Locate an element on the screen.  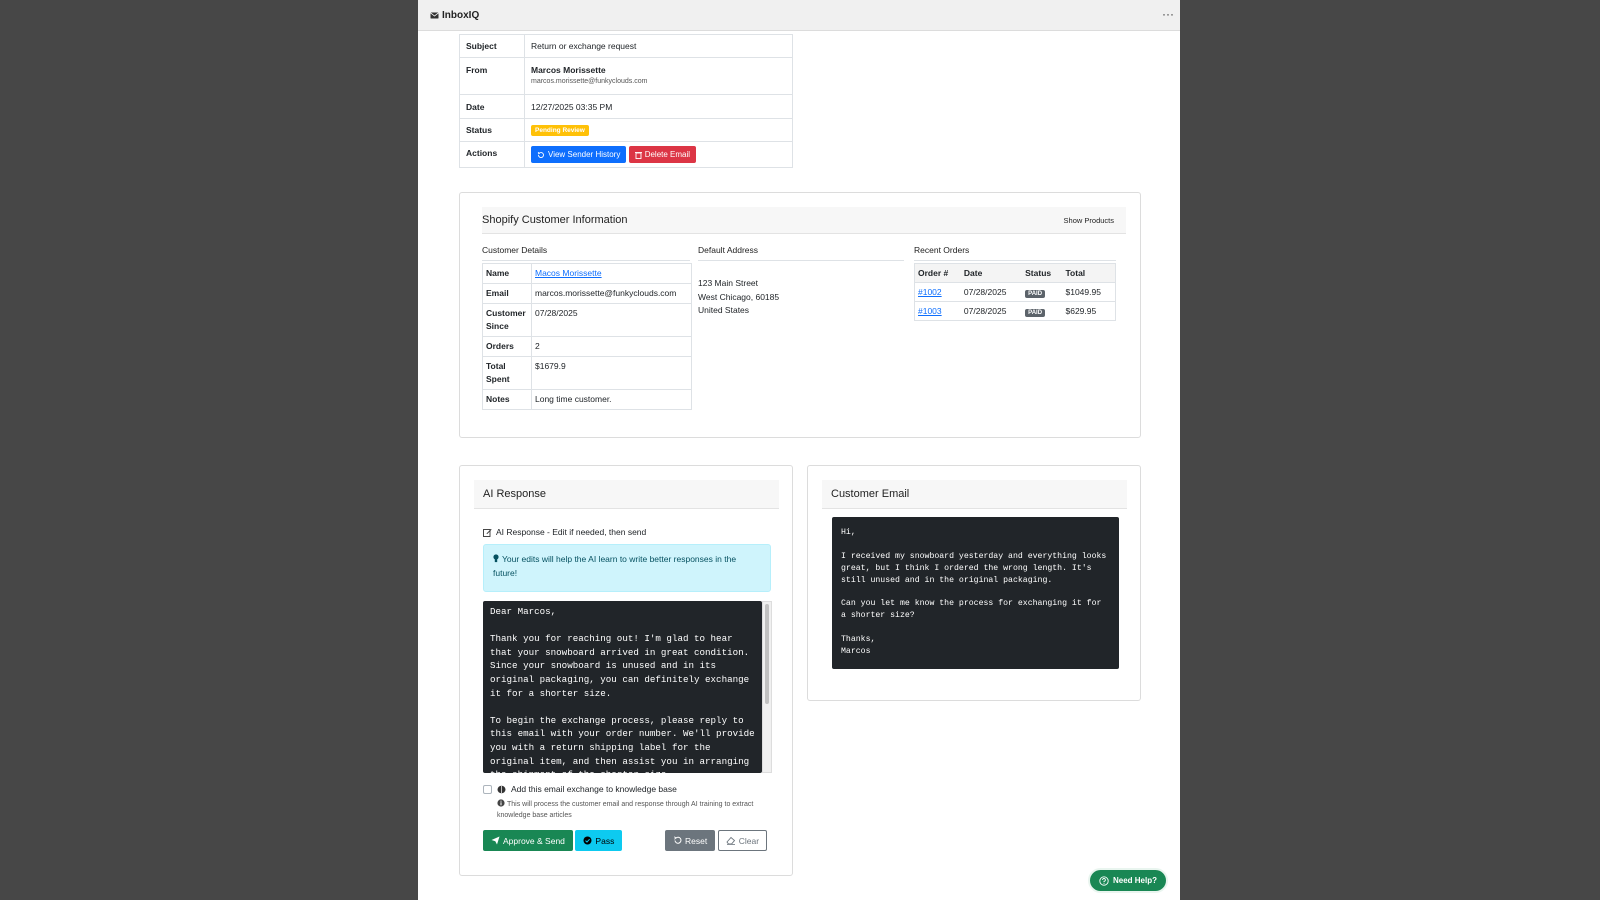
order-number-header: Order # is located at coordinates (937, 273).